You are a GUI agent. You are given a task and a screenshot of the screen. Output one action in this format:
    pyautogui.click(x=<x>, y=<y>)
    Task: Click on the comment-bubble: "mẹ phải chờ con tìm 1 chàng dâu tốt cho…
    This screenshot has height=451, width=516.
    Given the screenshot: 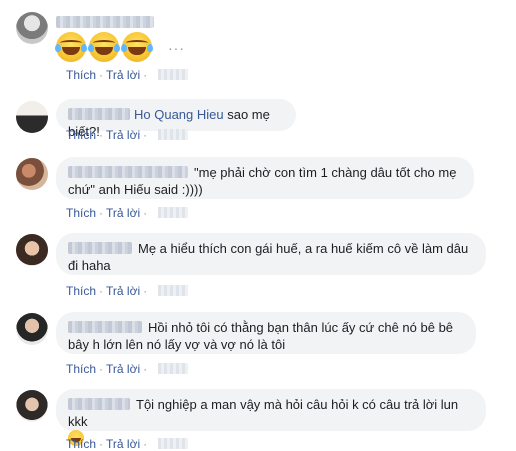 What is the action you would take?
    pyautogui.click(x=265, y=178)
    